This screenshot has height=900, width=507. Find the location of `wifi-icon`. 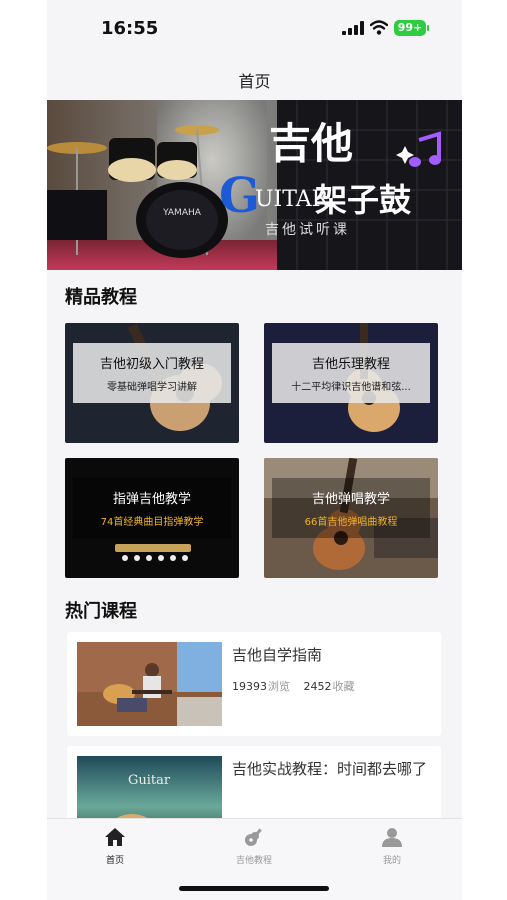

wifi-icon is located at coordinates (379, 27).